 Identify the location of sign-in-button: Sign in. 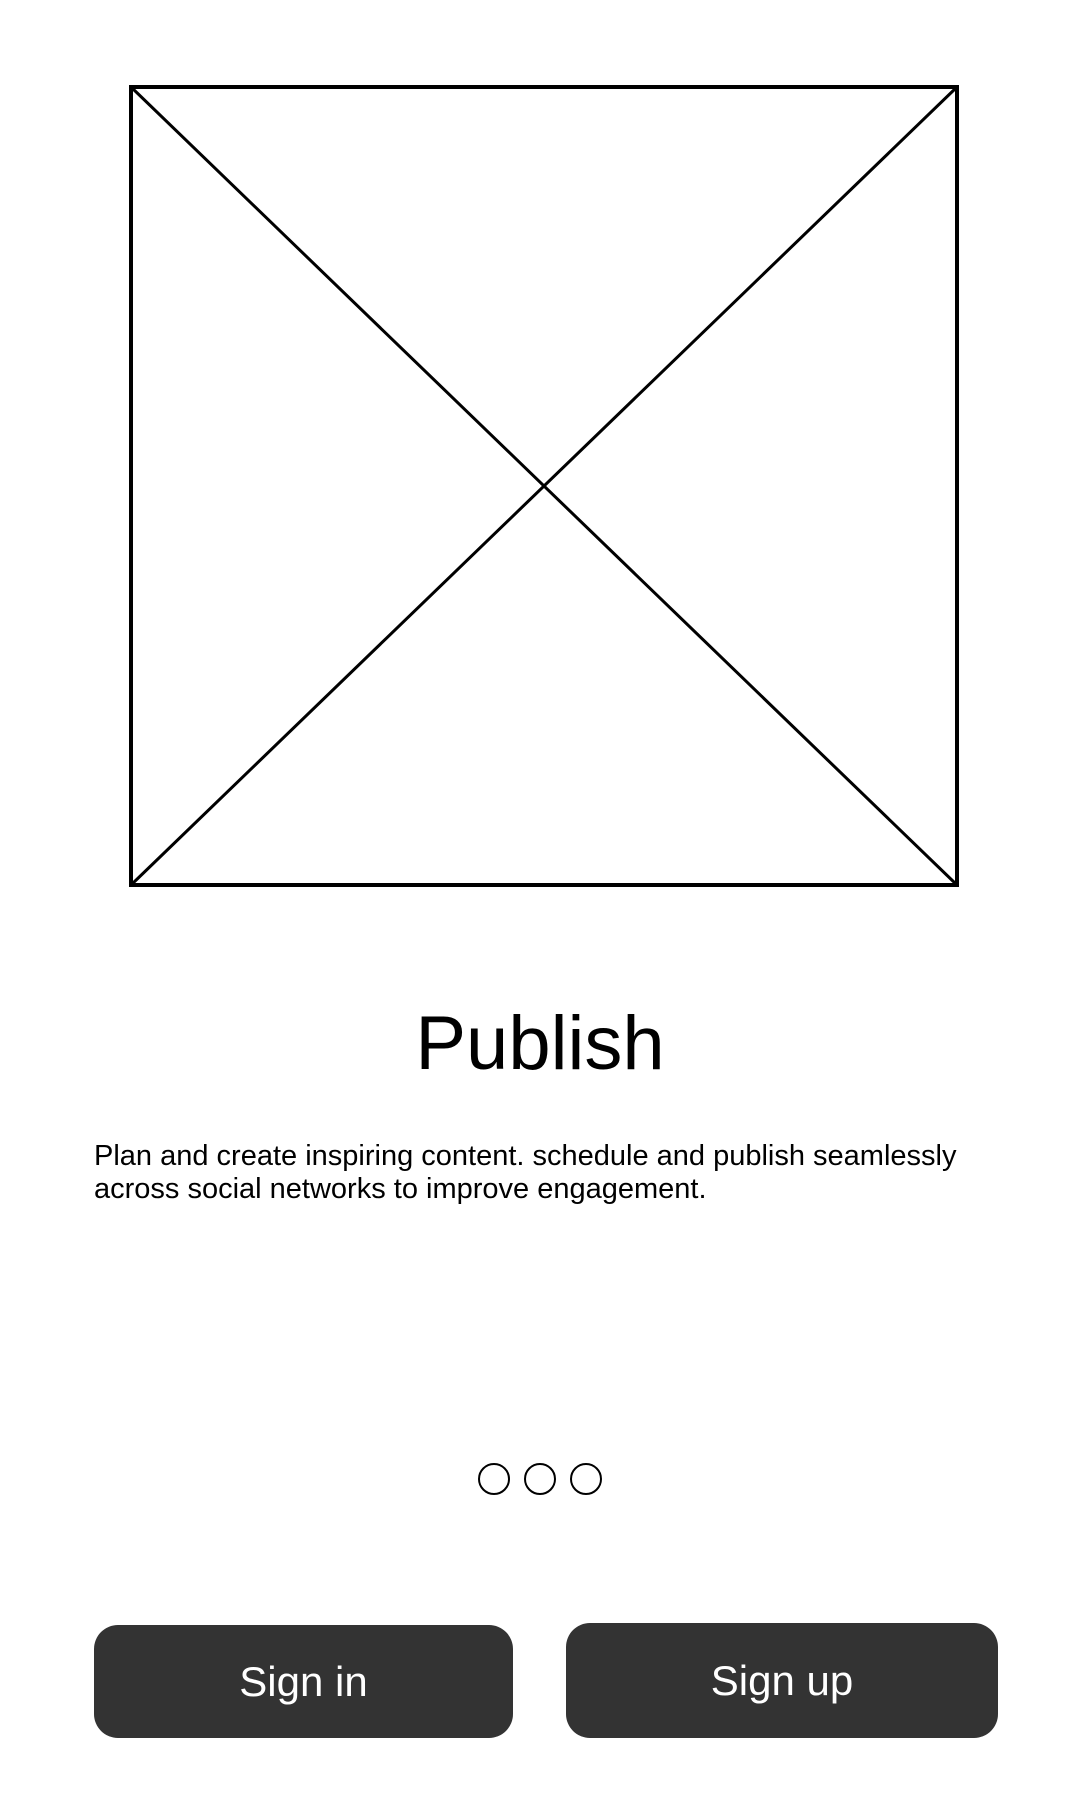
(303, 1681).